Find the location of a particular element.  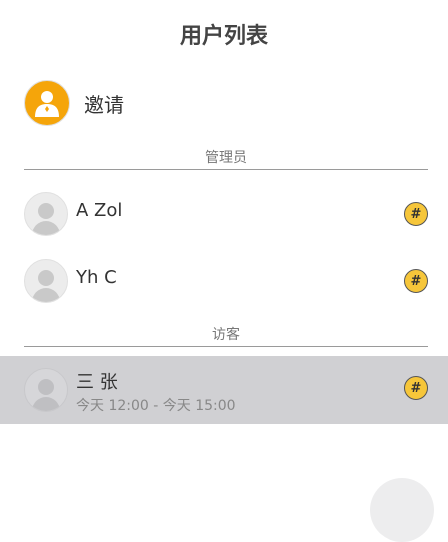

invite-label: 邀请 is located at coordinates (104, 104).